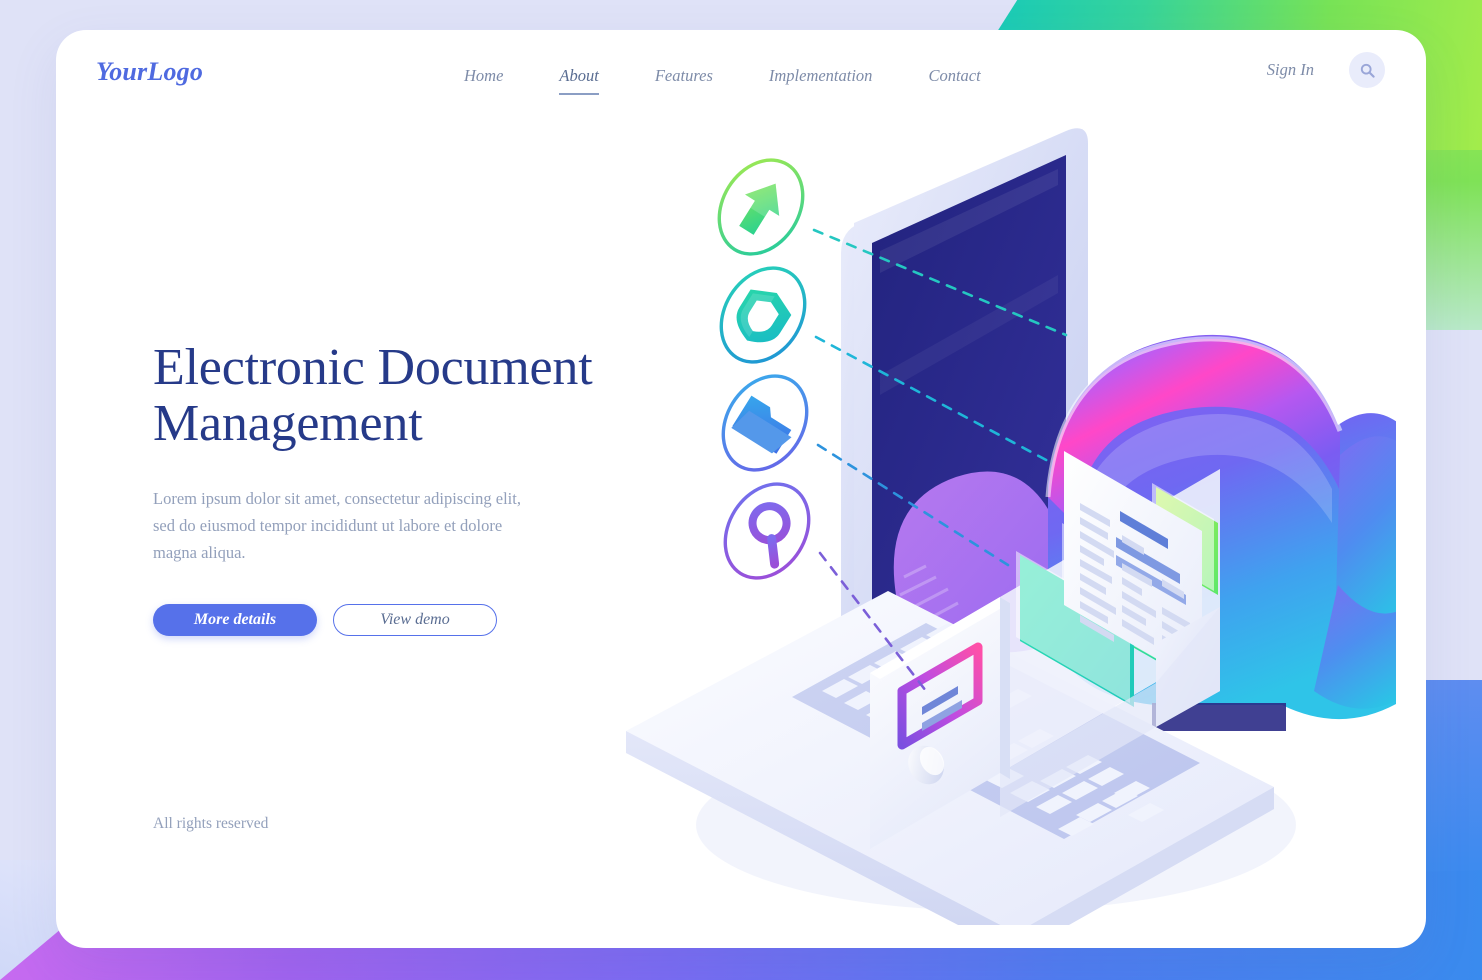 This screenshot has height=980, width=1482. I want to click on nav-item-features: Features, so click(684, 77).